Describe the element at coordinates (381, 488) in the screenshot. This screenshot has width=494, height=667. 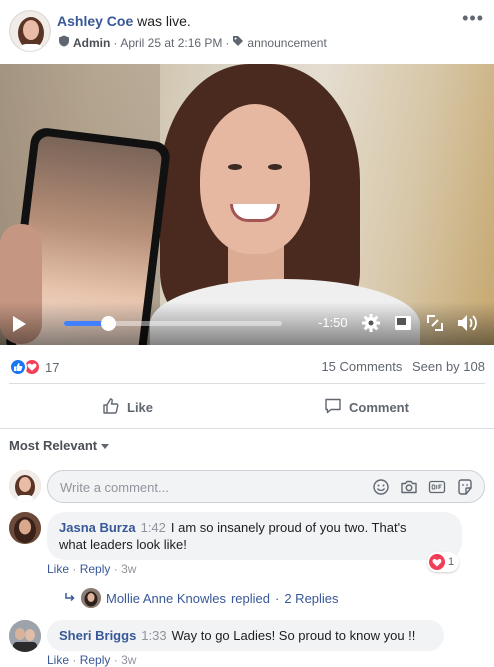
I see `emoji-icon` at that location.